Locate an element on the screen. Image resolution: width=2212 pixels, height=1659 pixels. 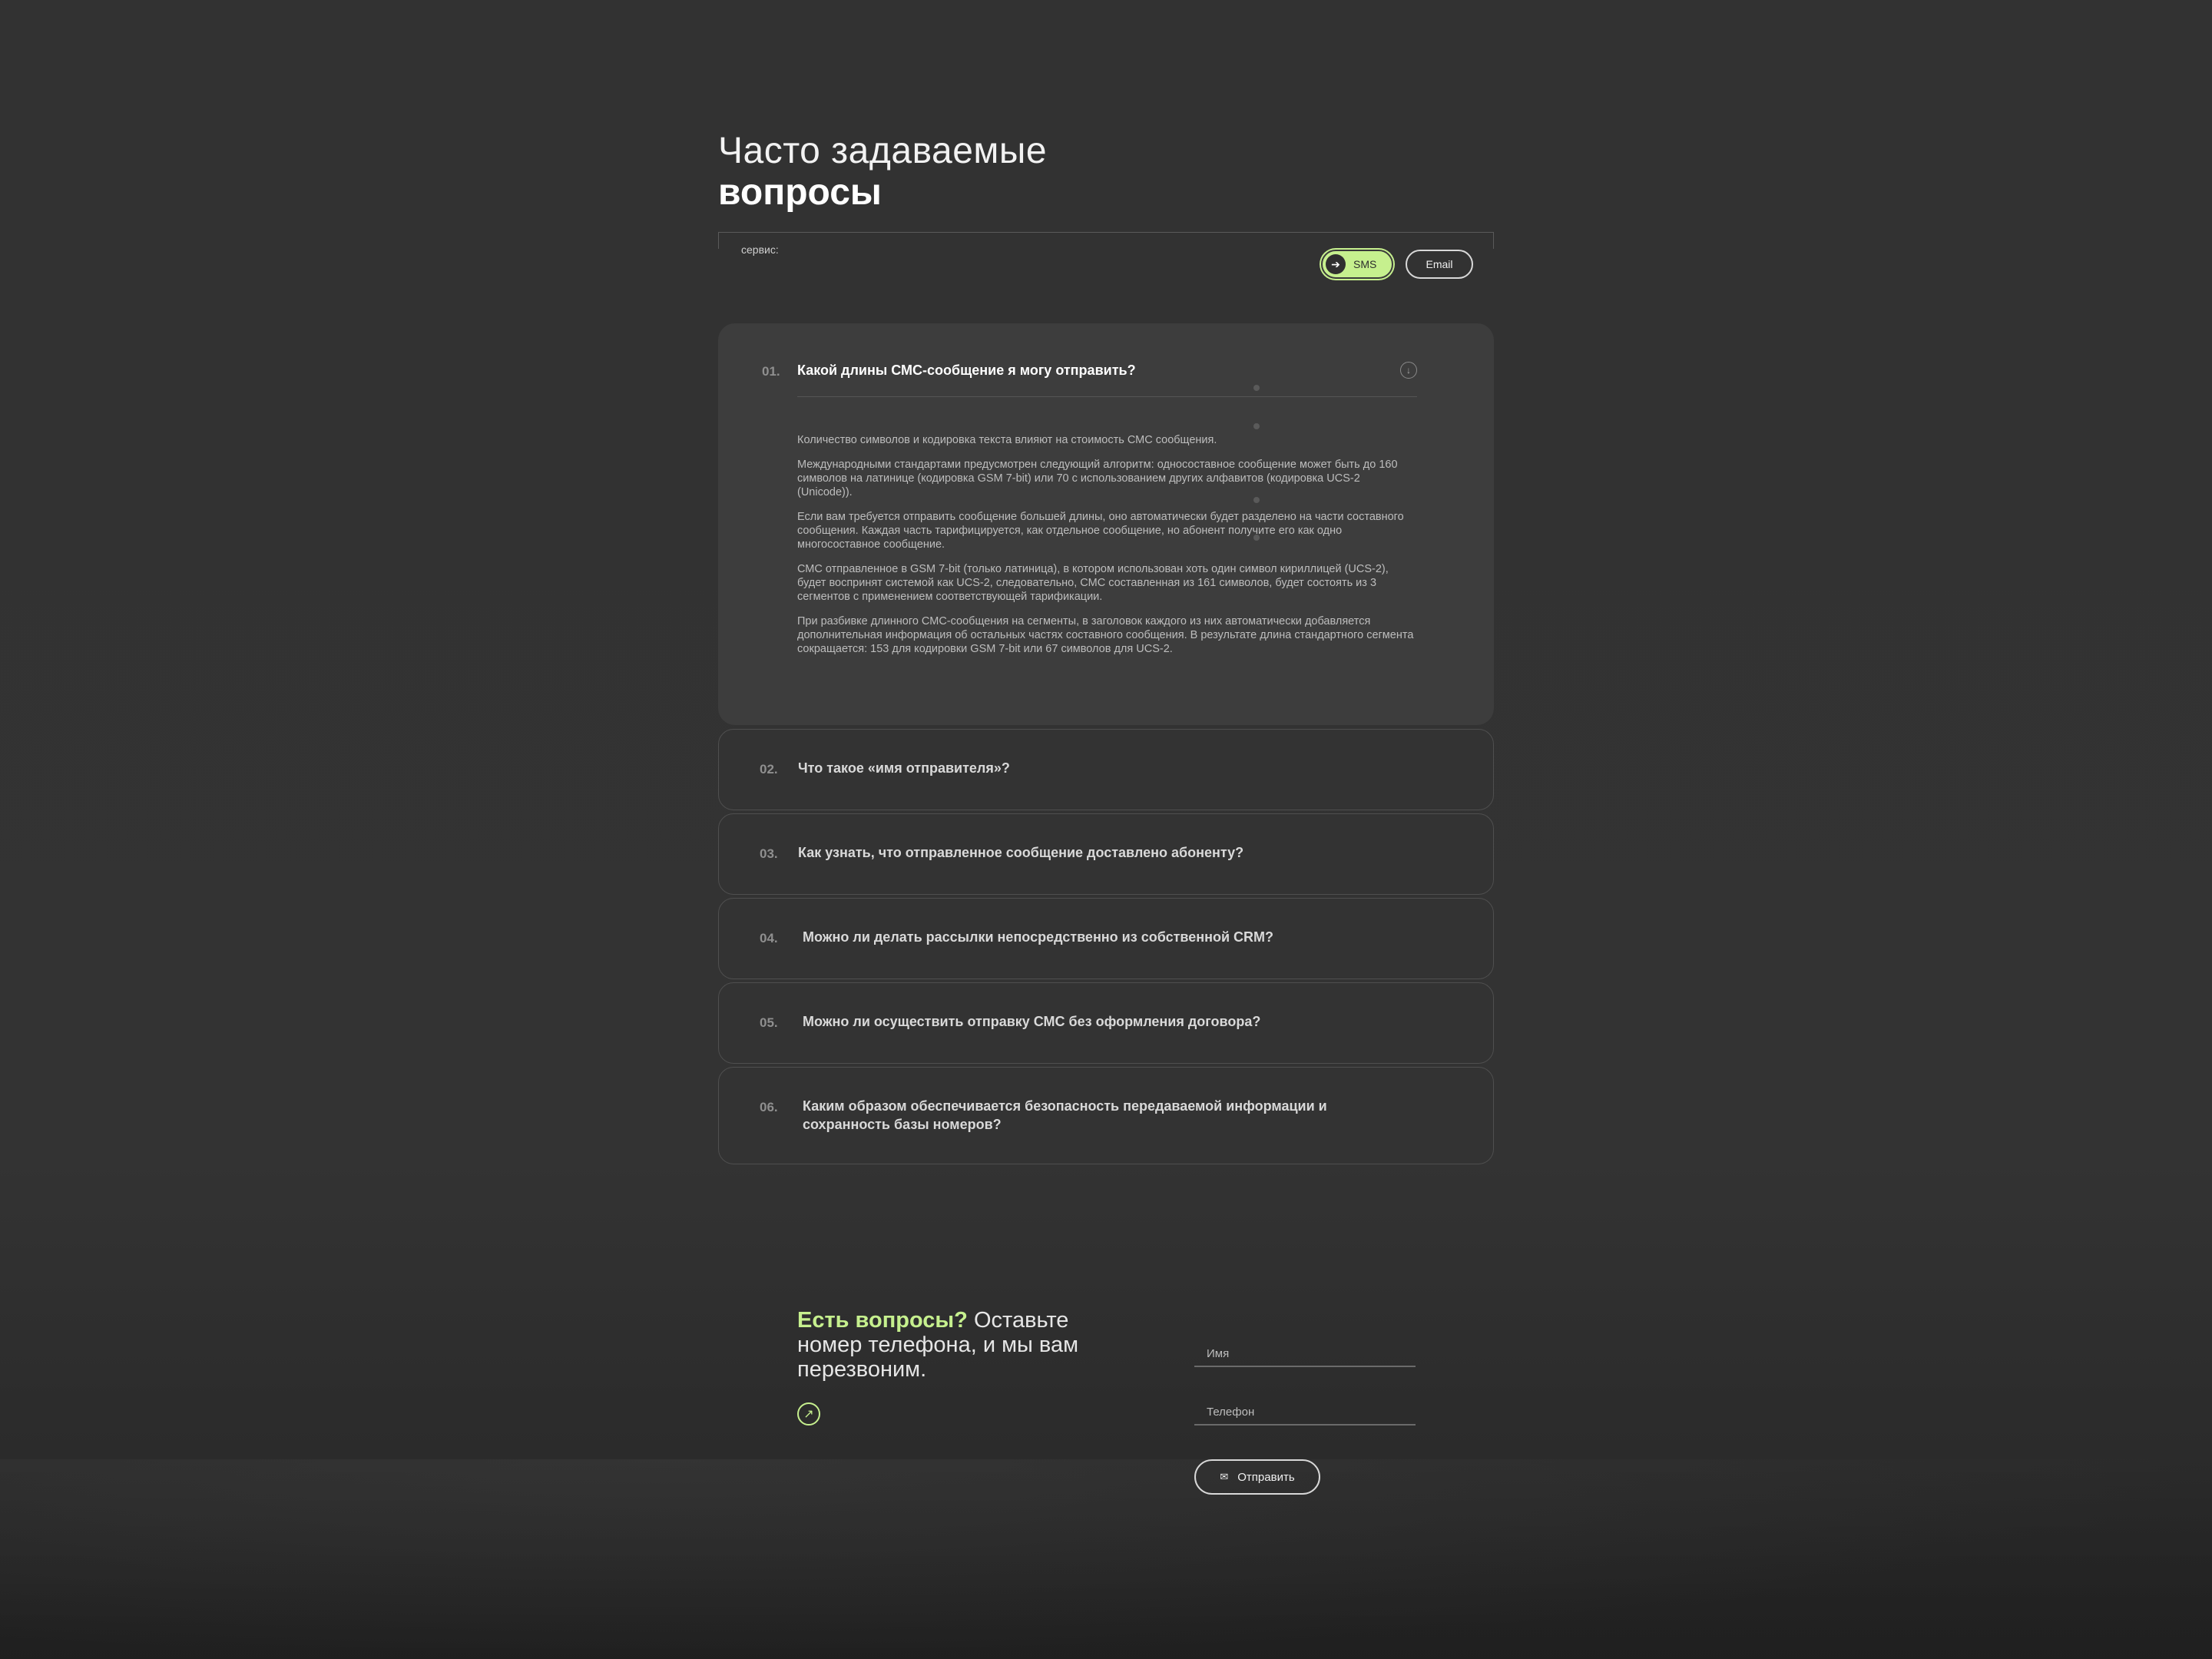
service-label: сервис: is located at coordinates (760, 249).